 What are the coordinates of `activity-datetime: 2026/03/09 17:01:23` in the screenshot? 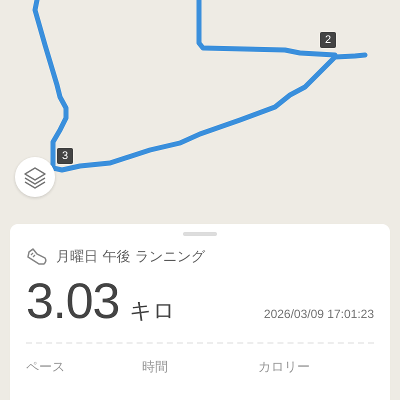 It's located at (319, 314).